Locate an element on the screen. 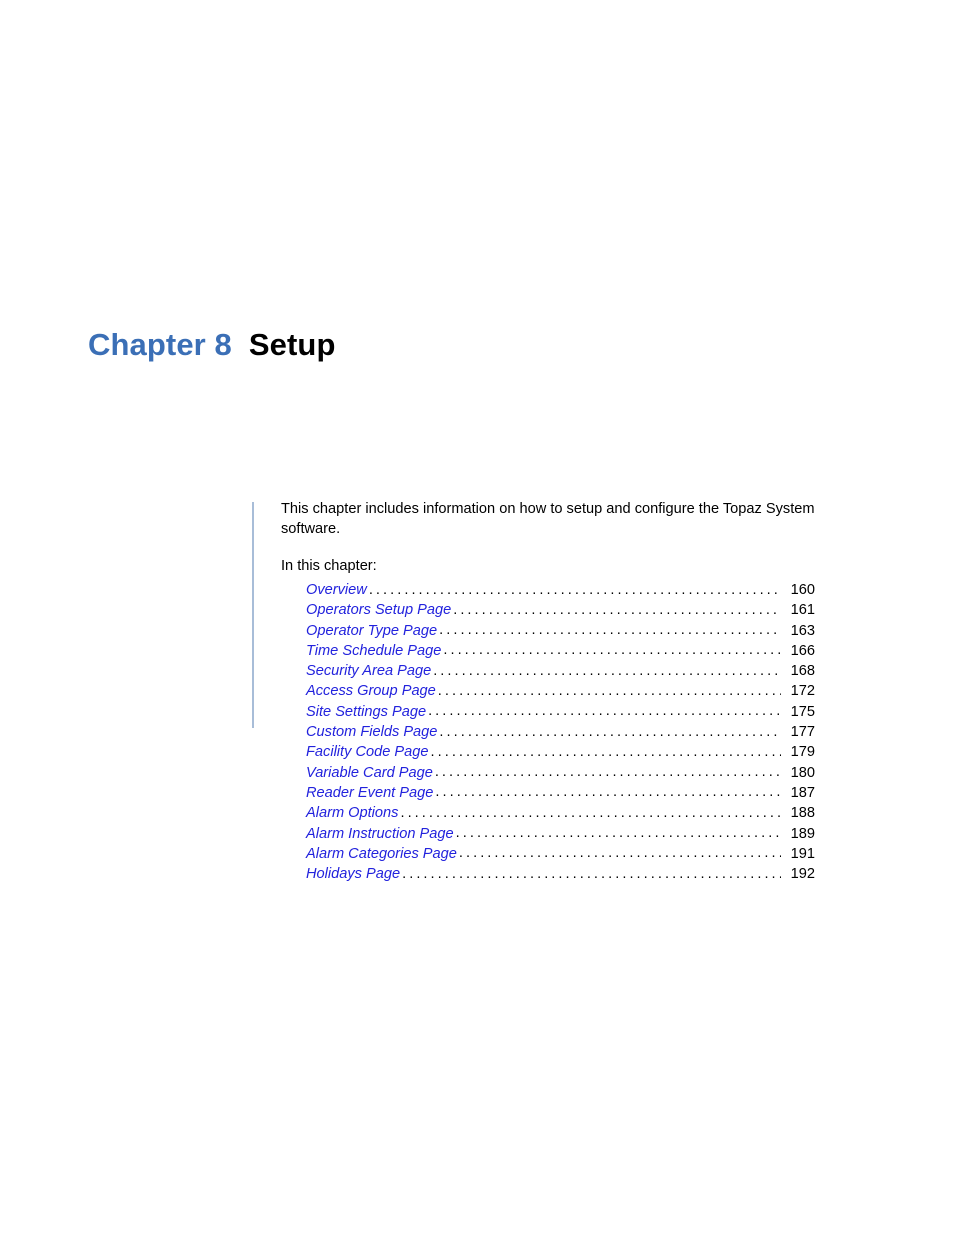 This screenshot has height=1235, width=954. toc-entry-holidays-page: Holidays Page 192 is located at coordinates (560, 874).